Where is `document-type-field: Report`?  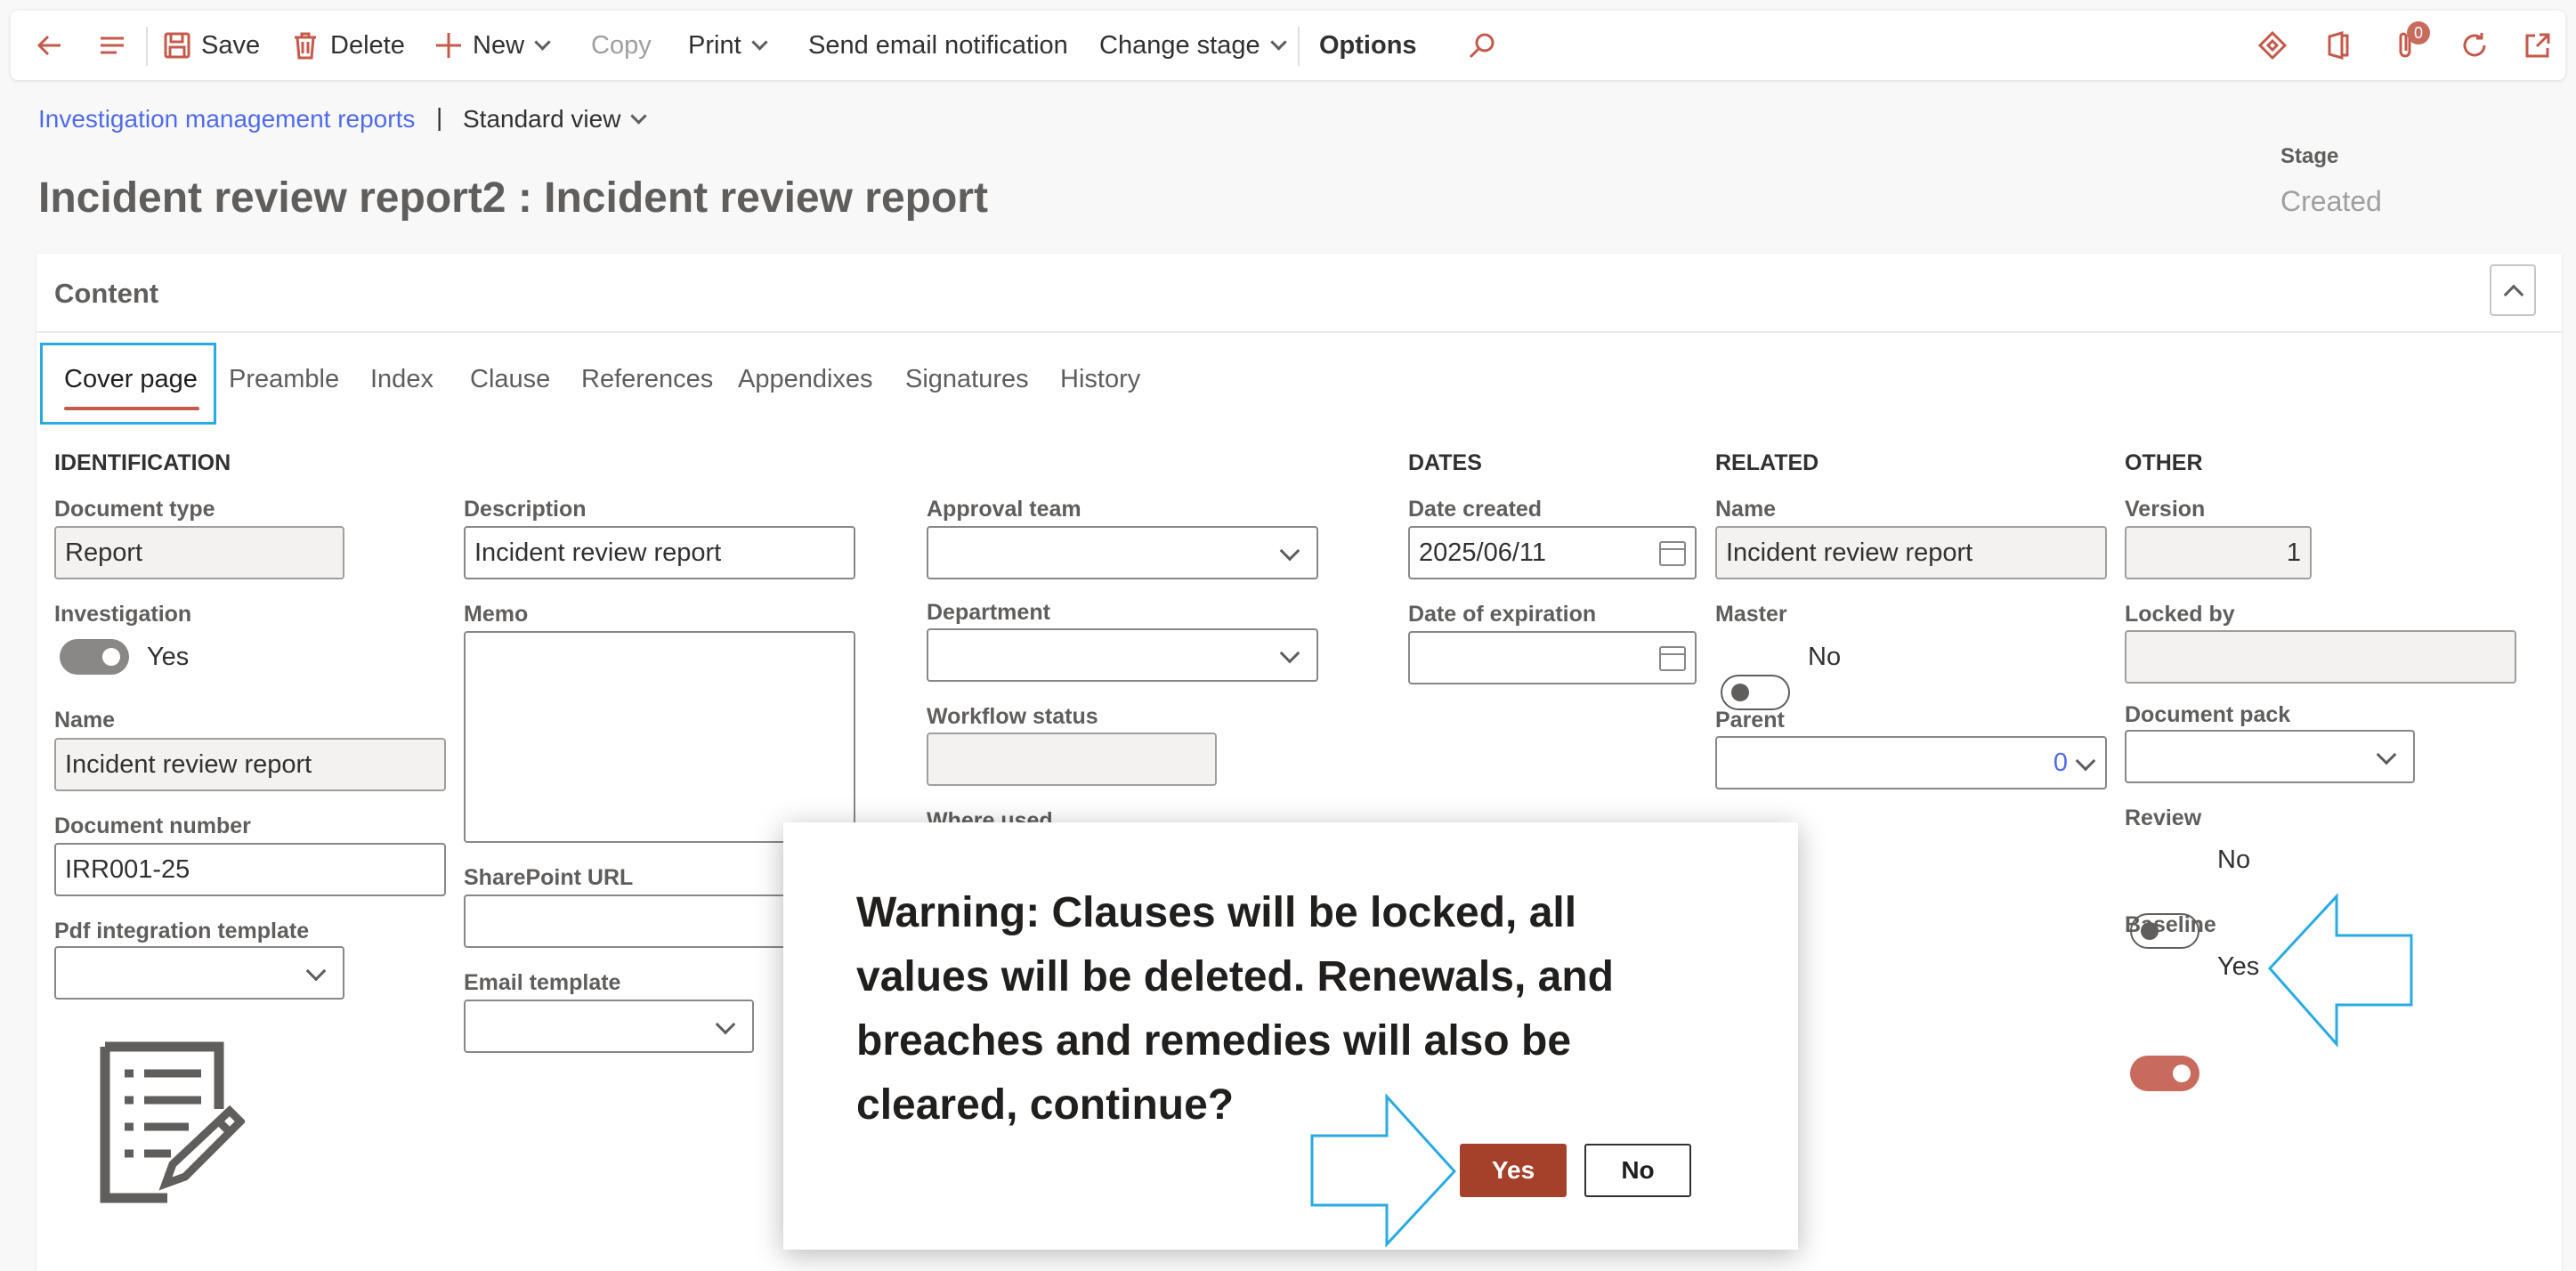 document-type-field: Report is located at coordinates (199, 552).